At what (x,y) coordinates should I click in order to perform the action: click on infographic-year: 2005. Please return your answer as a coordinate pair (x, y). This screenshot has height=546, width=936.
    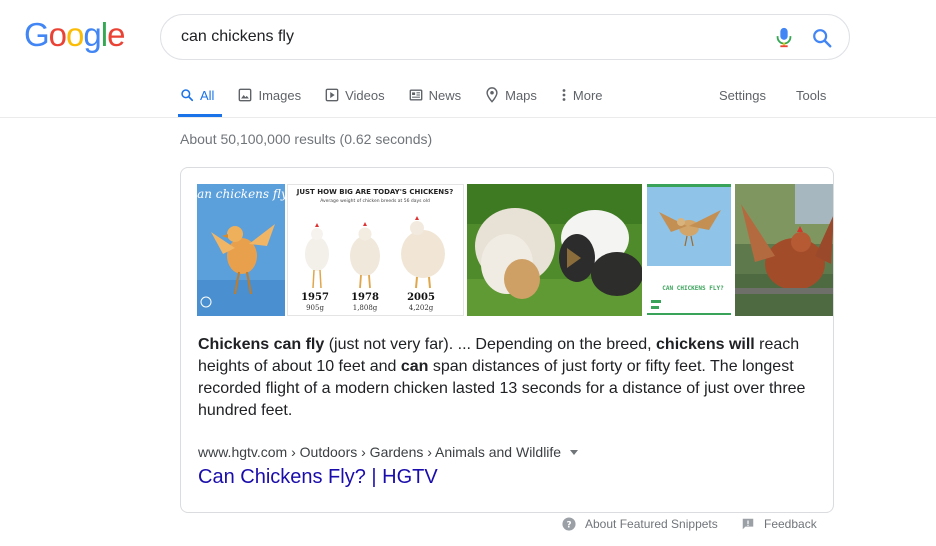
    Looking at the image, I should click on (421, 297).